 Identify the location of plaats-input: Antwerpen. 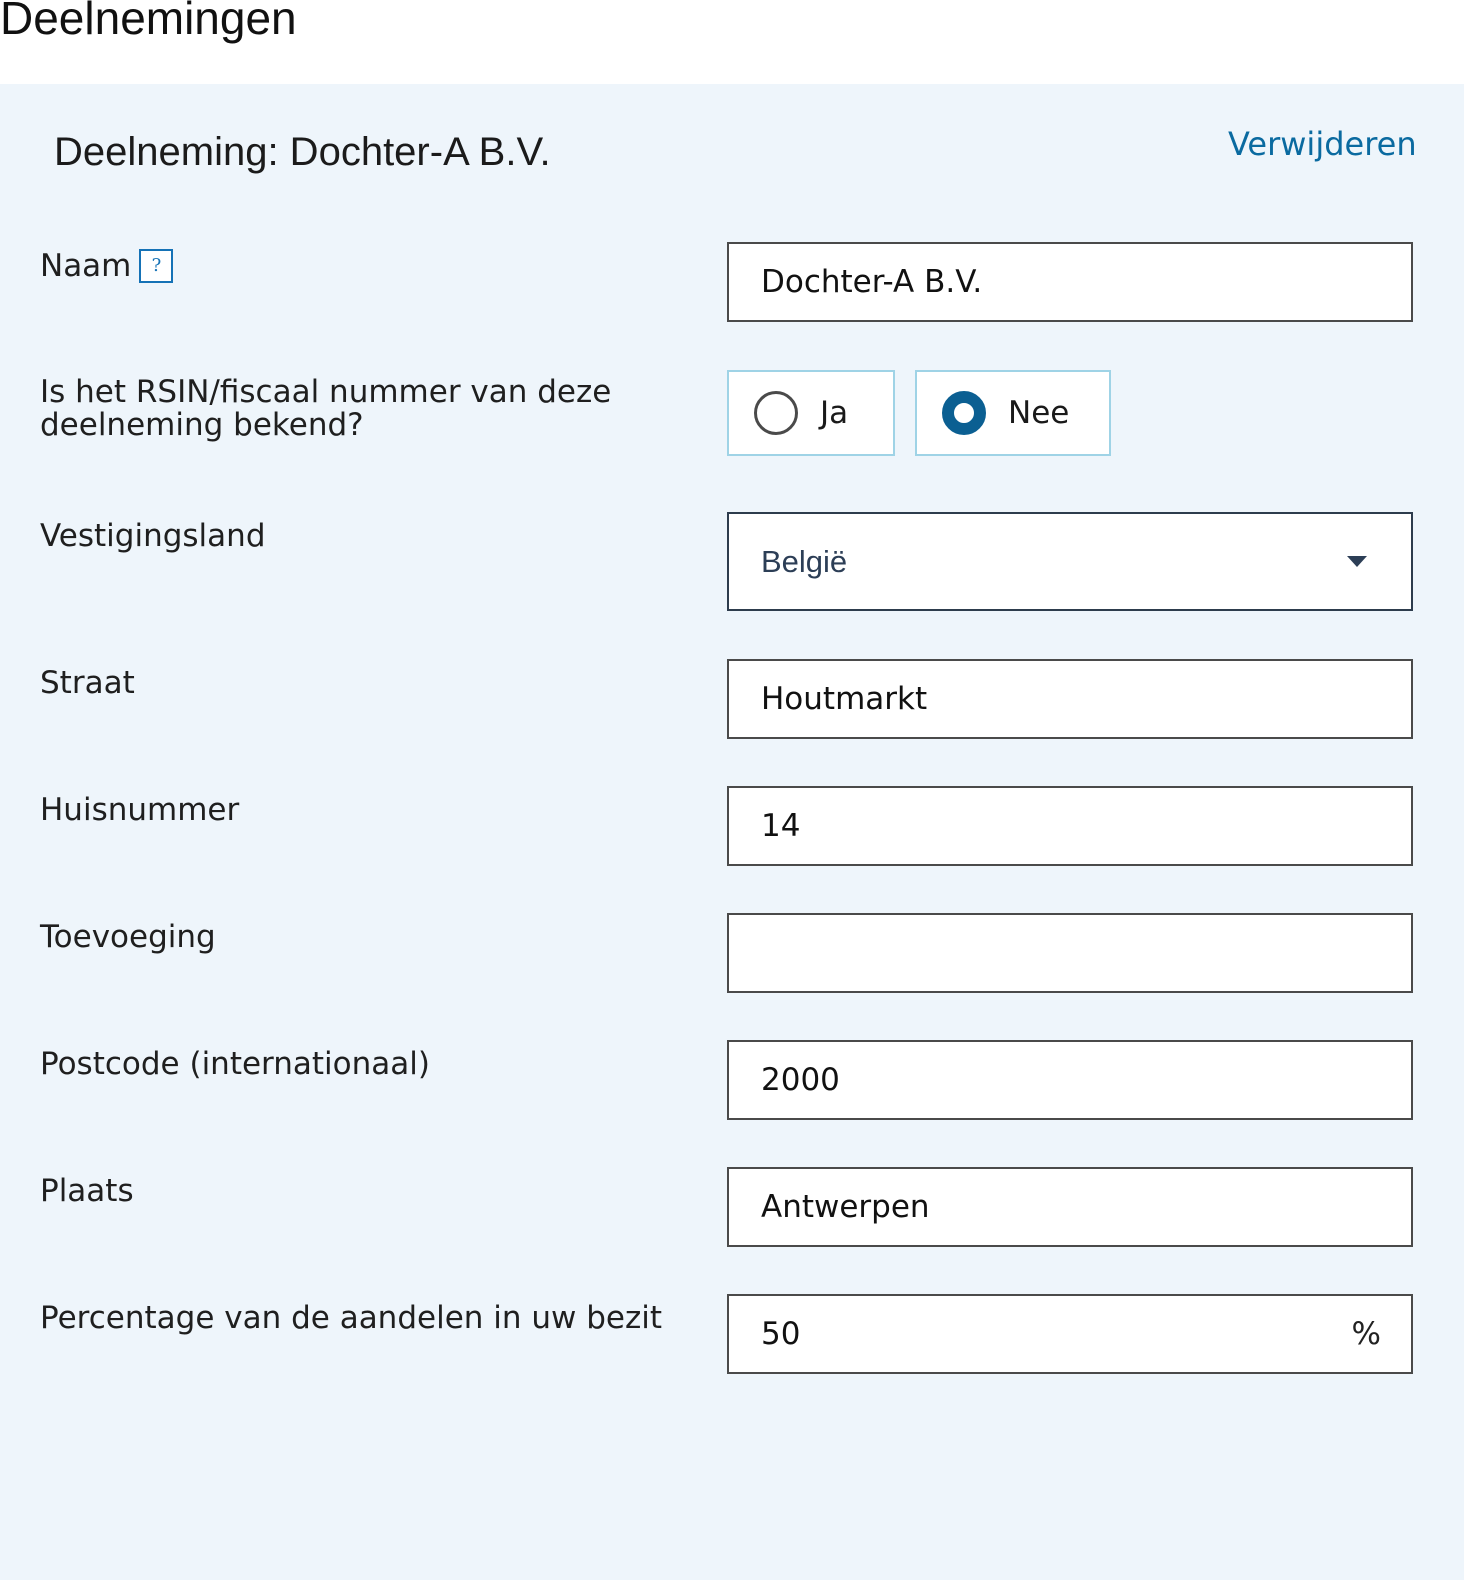
(1070, 1207).